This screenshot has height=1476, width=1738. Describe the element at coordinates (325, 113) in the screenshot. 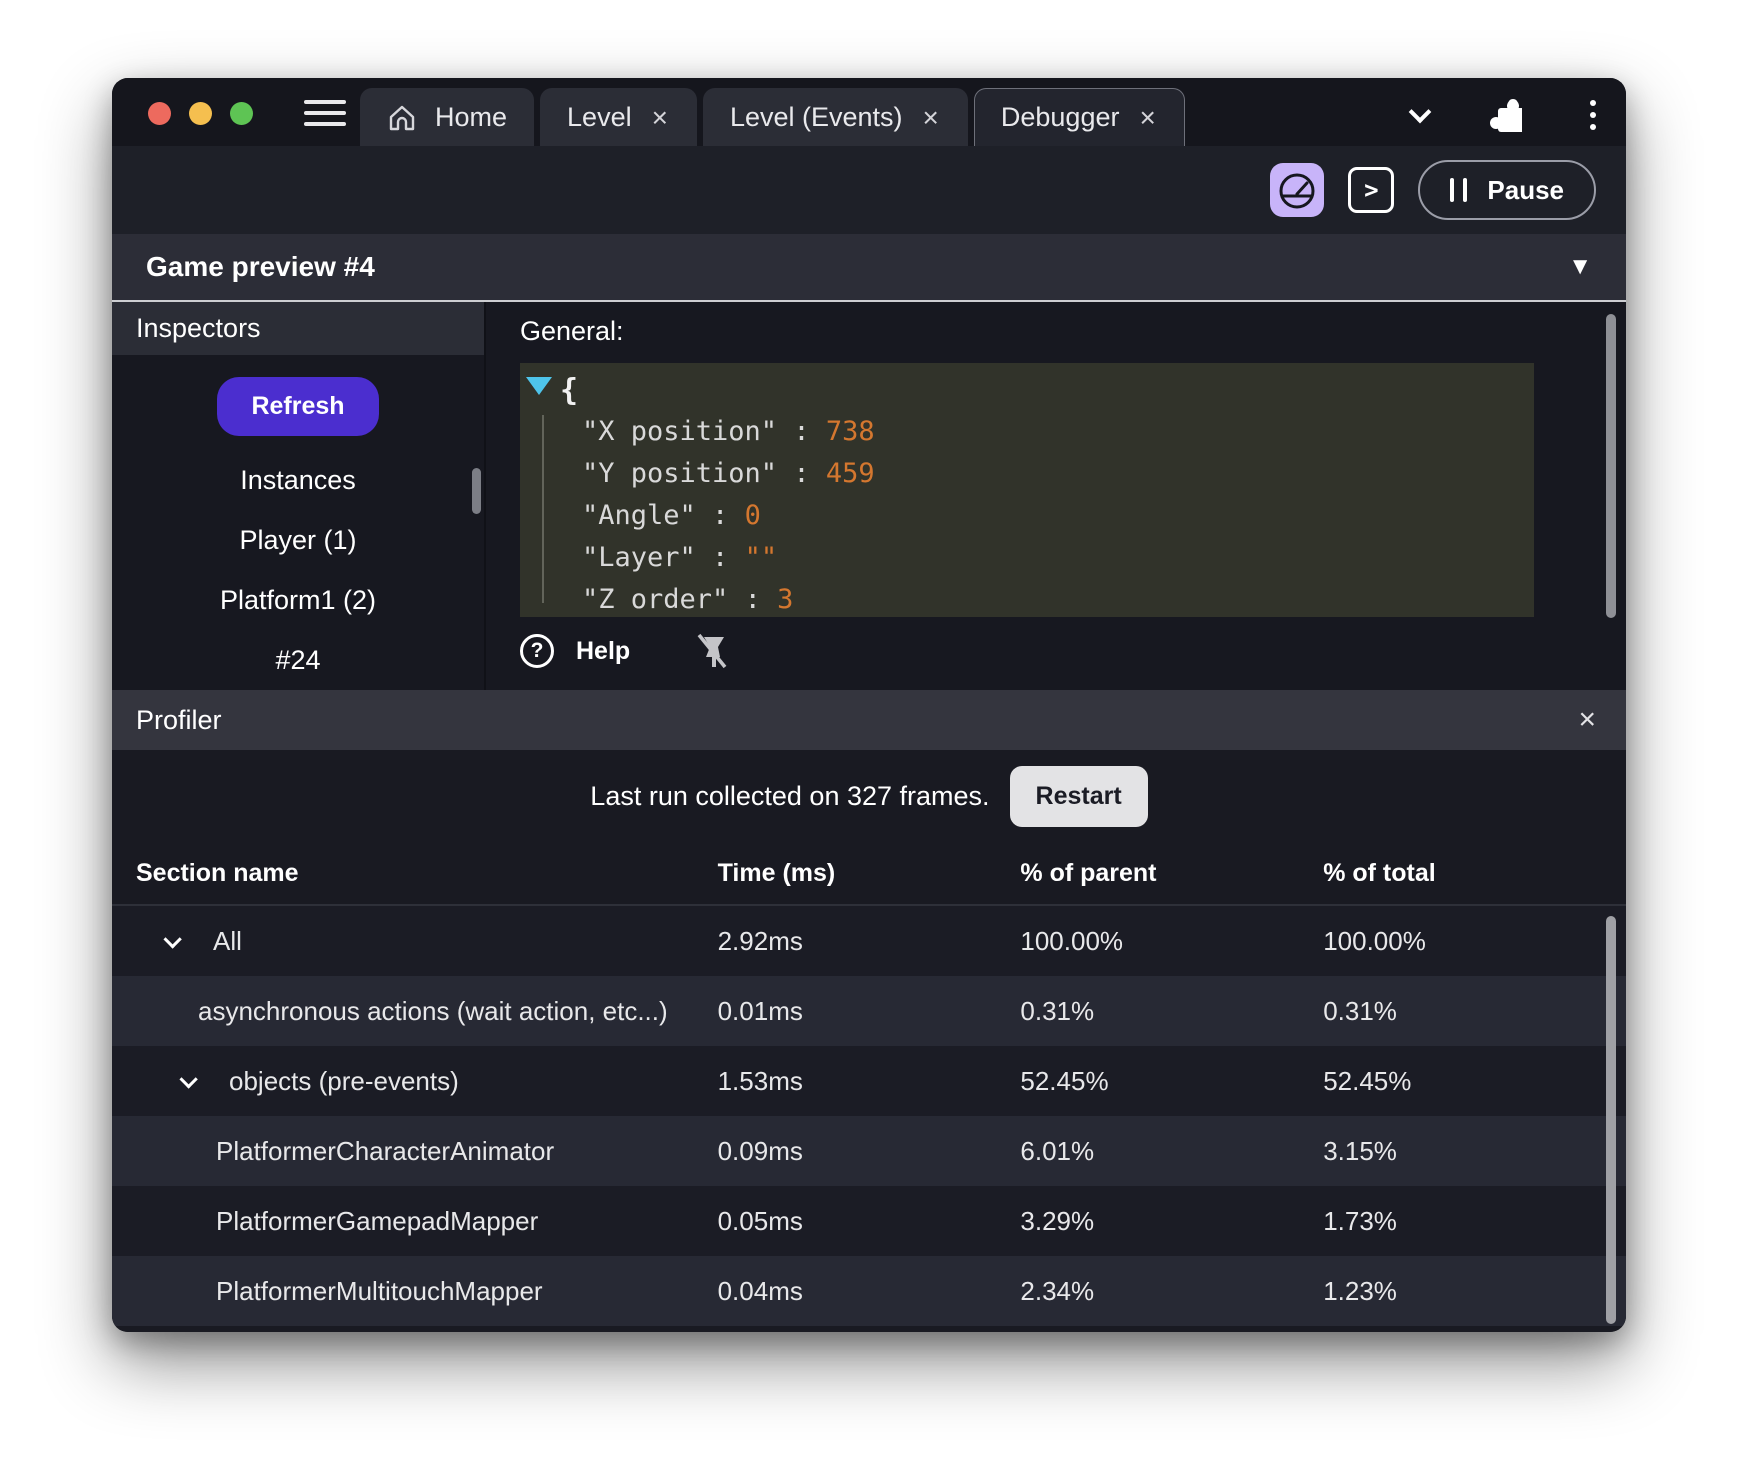

I see `menu-hamburger-icon` at that location.